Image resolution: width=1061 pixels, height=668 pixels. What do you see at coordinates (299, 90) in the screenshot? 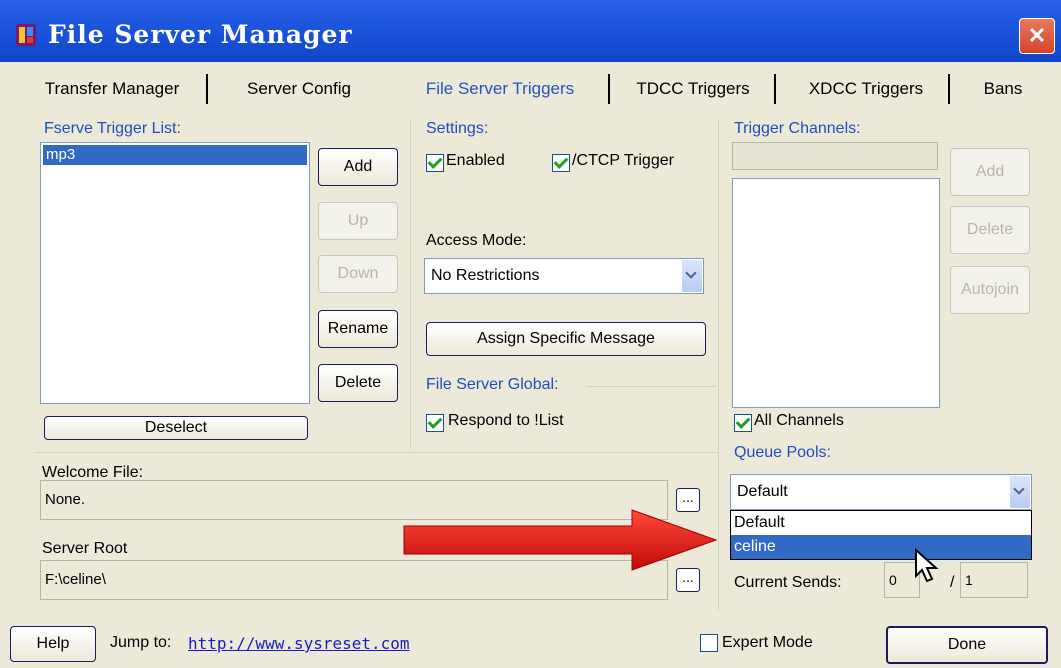
I see `tab-server-config: Server Config` at bounding box center [299, 90].